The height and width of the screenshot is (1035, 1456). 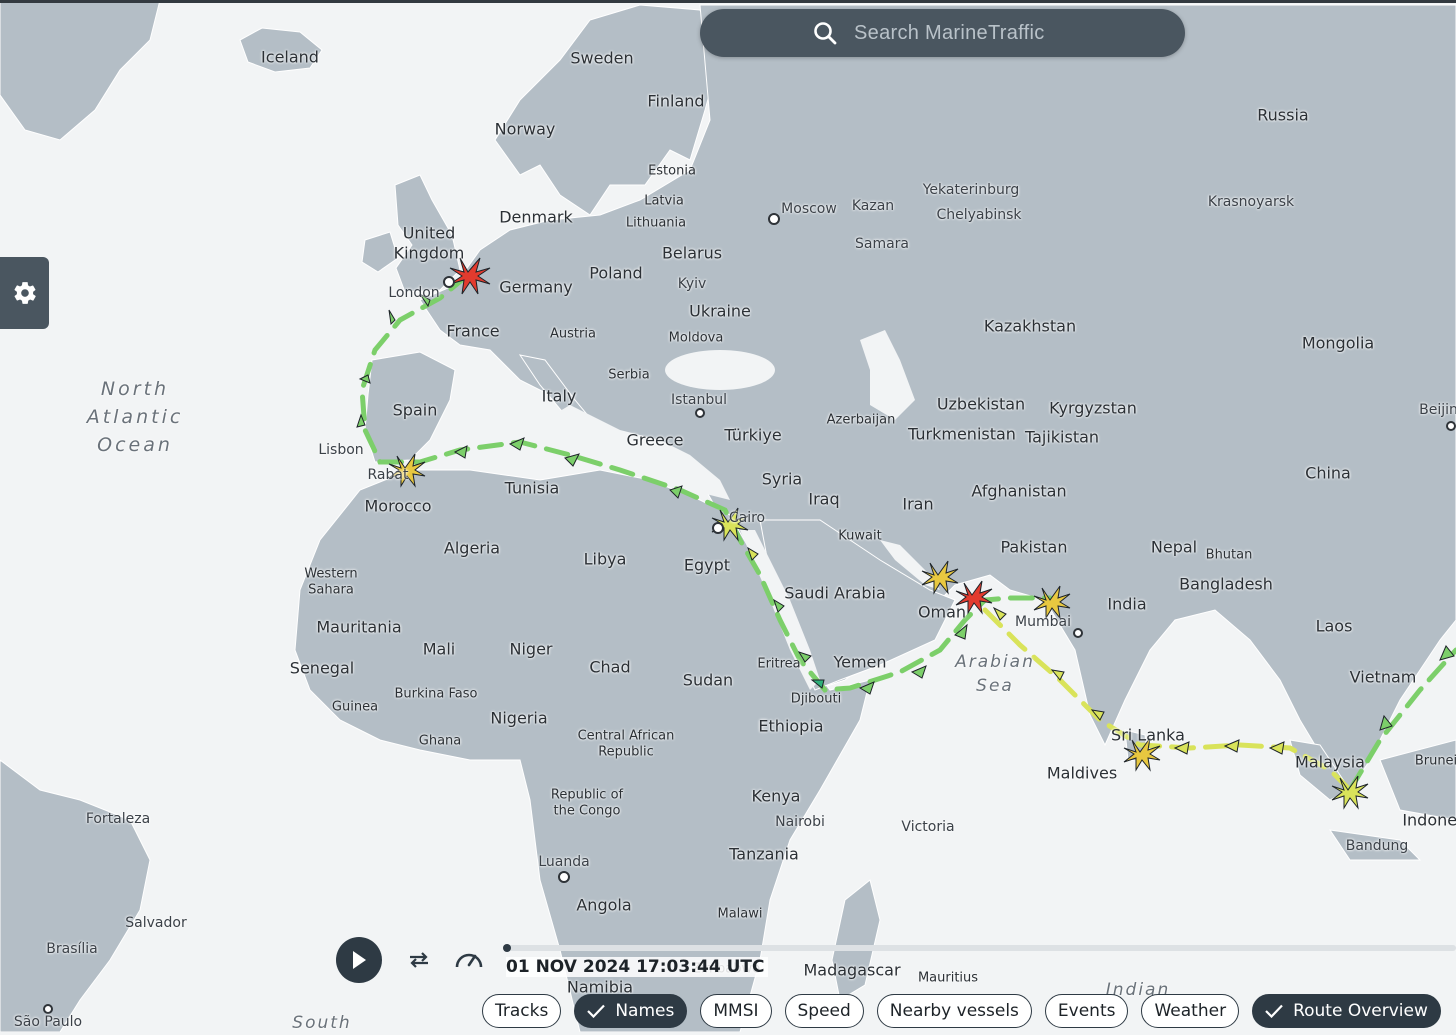 I want to click on filter-chip-nearby-vessels: Nearby vessels, so click(x=954, y=1011).